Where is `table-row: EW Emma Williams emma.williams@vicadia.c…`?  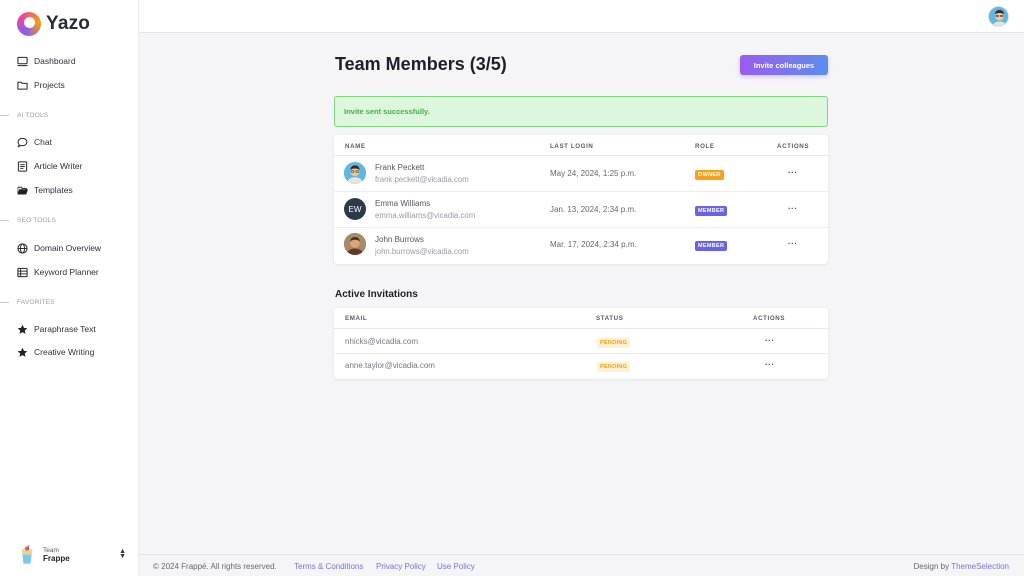 table-row: EW Emma Williams emma.williams@vicadia.c… is located at coordinates (581, 210).